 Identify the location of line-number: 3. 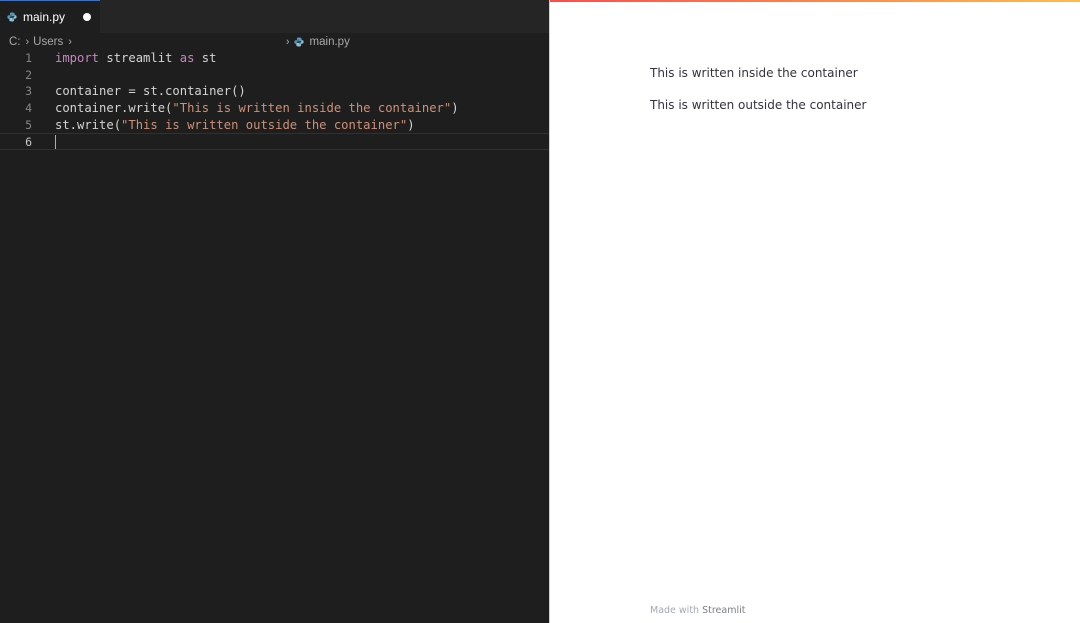
(28, 91).